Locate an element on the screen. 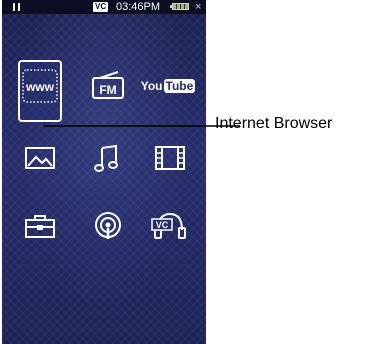 The width and height of the screenshot is (372, 344). music-button is located at coordinates (108, 158).